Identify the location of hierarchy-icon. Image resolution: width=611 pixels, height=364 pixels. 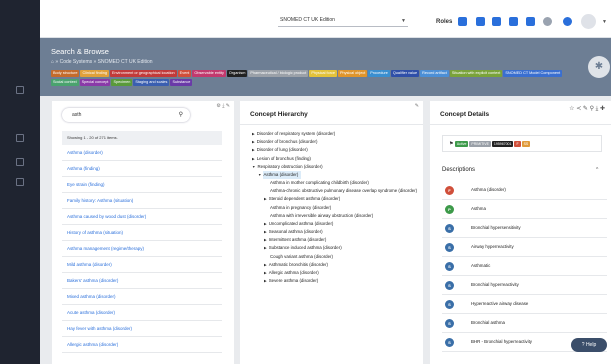
(513, 21).